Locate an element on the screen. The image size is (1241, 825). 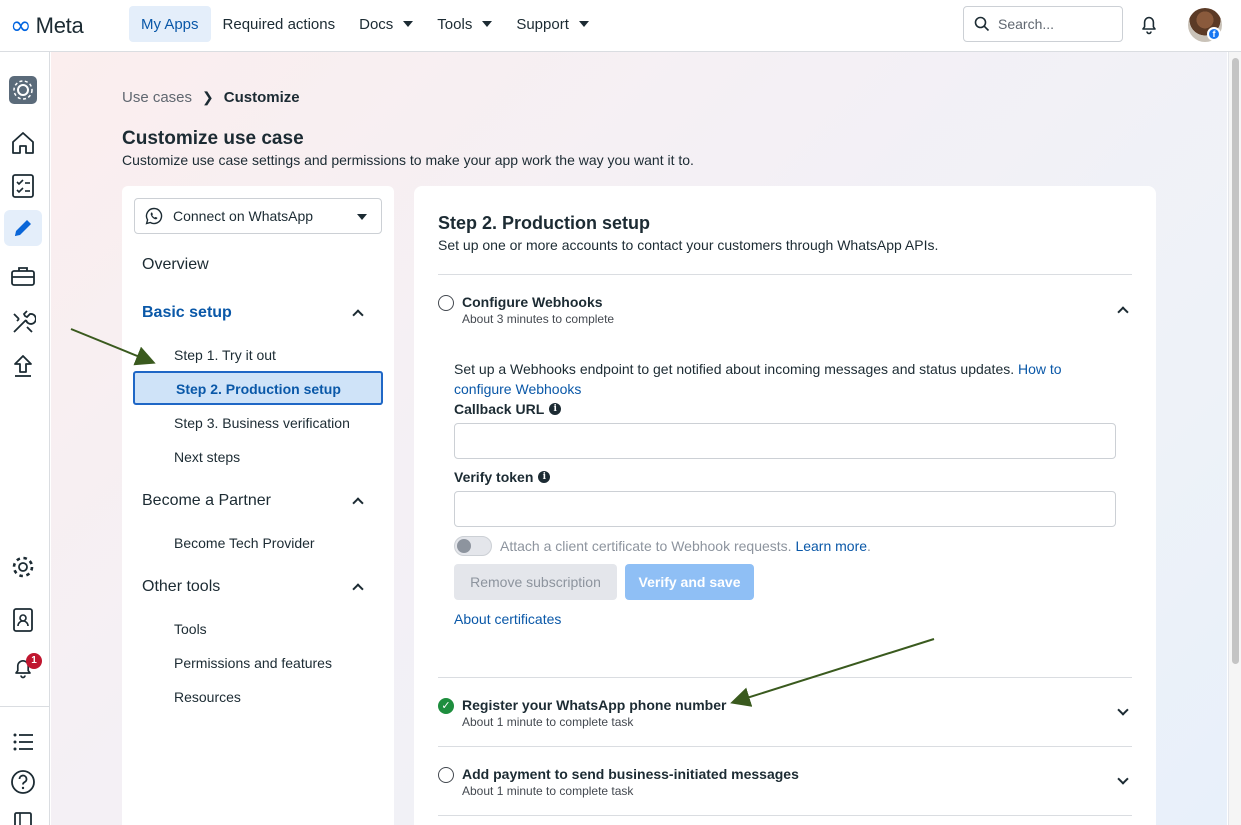
section-become-partner: Become a Partner is located at coordinates (253, 501).